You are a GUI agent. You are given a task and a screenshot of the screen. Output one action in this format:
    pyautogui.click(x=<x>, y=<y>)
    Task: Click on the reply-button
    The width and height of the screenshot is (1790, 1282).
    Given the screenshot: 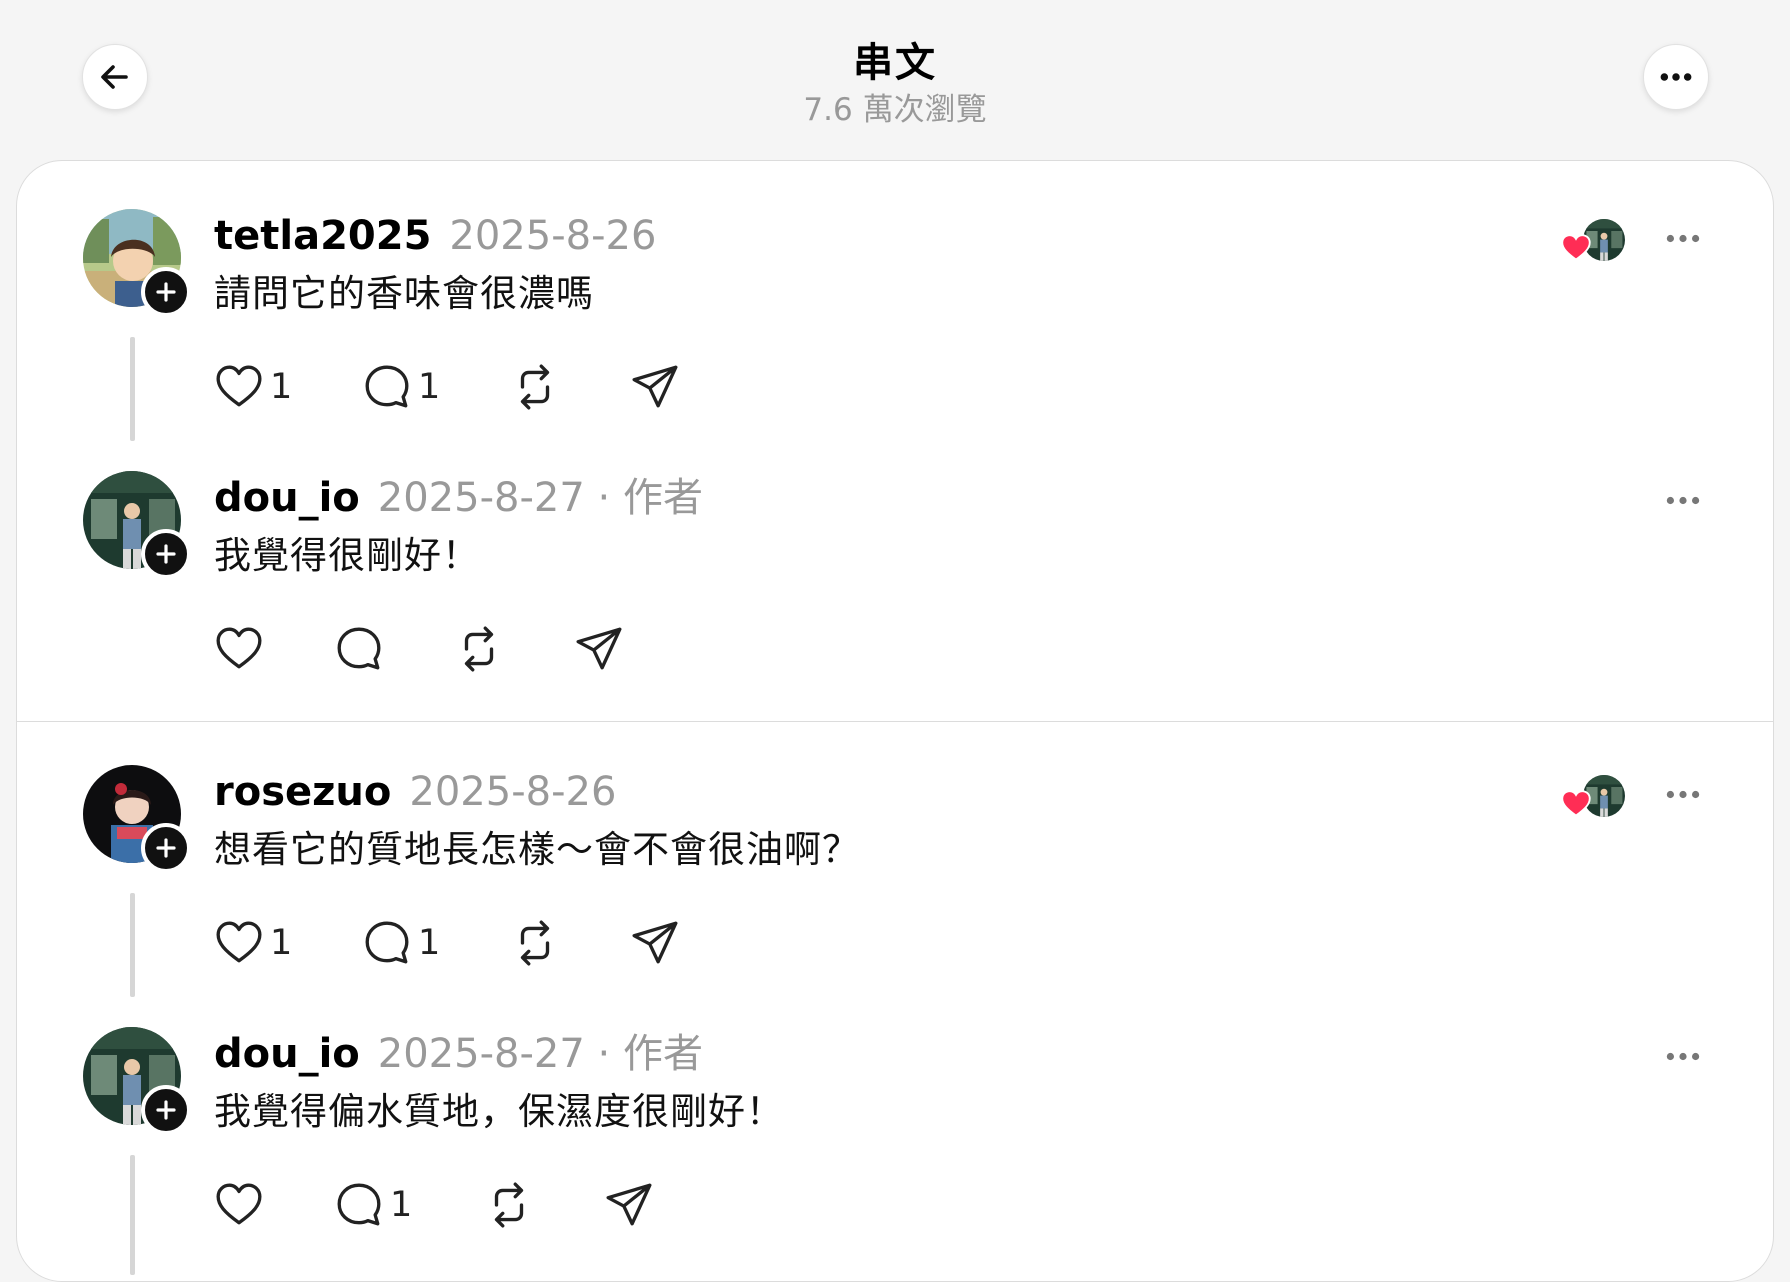 What is the action you would take?
    pyautogui.click(x=359, y=649)
    